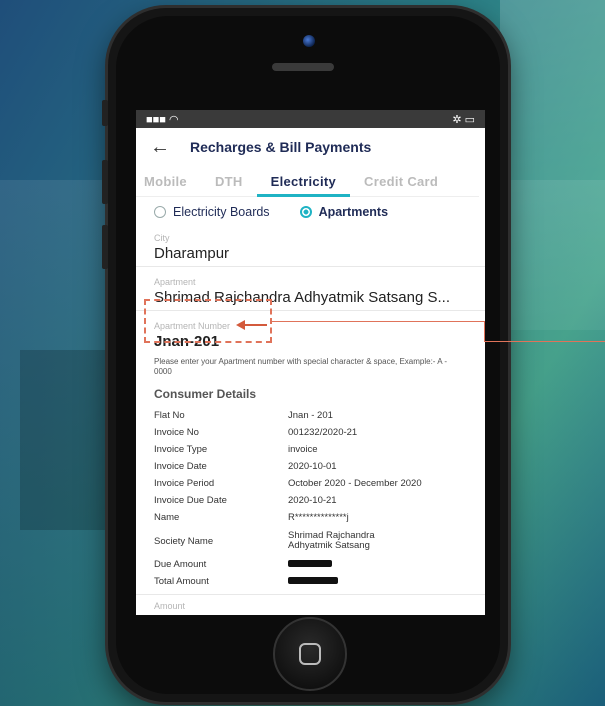 The width and height of the screenshot is (605, 706). I want to click on annotation-line-drop, so click(484, 331).